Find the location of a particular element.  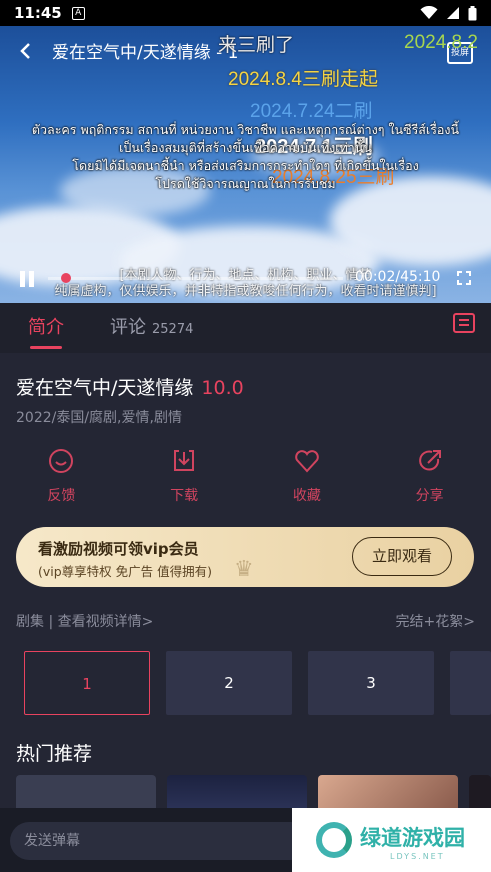

player-controls: 00:02/45:10 is located at coordinates (245, 282).